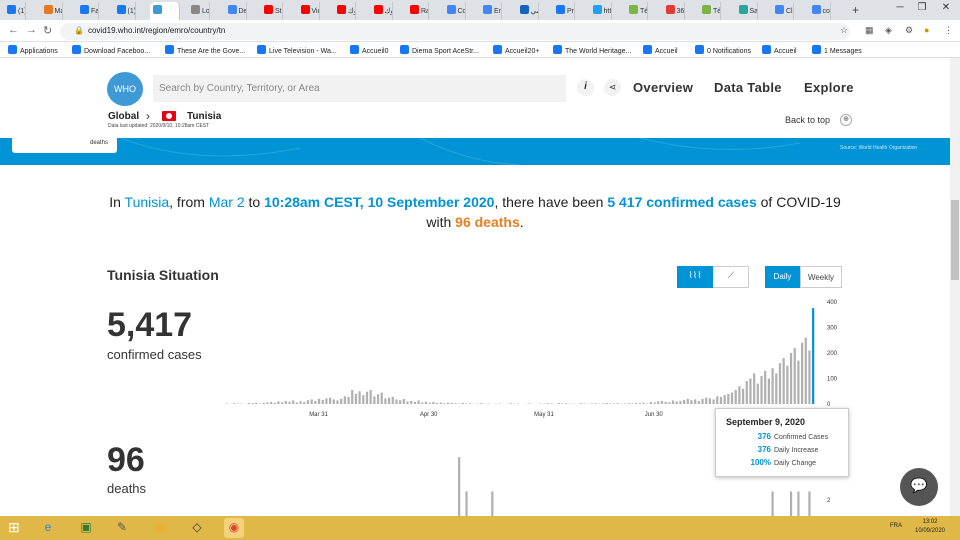 The width and height of the screenshot is (960, 540). What do you see at coordinates (52, 11) in the screenshot?
I see `browser-tab: Mai` at bounding box center [52, 11].